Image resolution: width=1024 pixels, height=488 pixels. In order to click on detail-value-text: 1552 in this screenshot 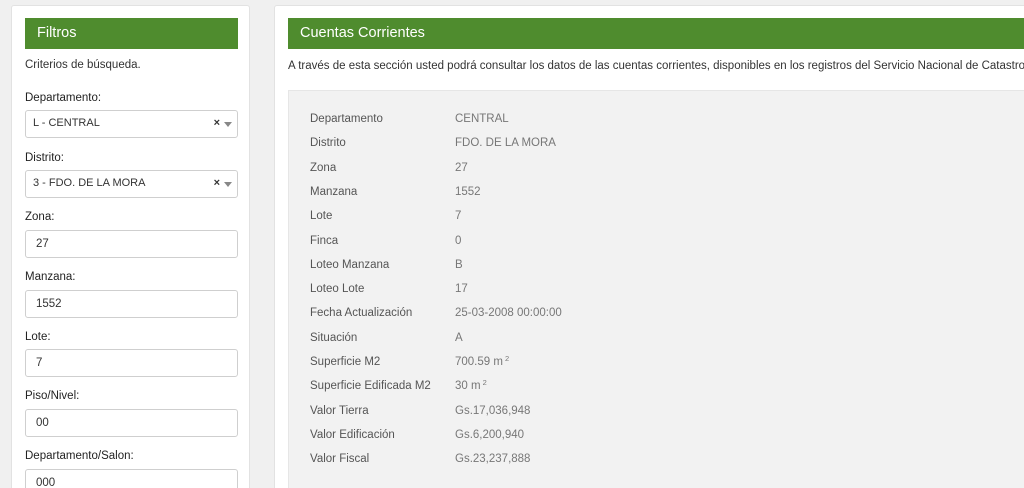, I will do `click(468, 191)`.